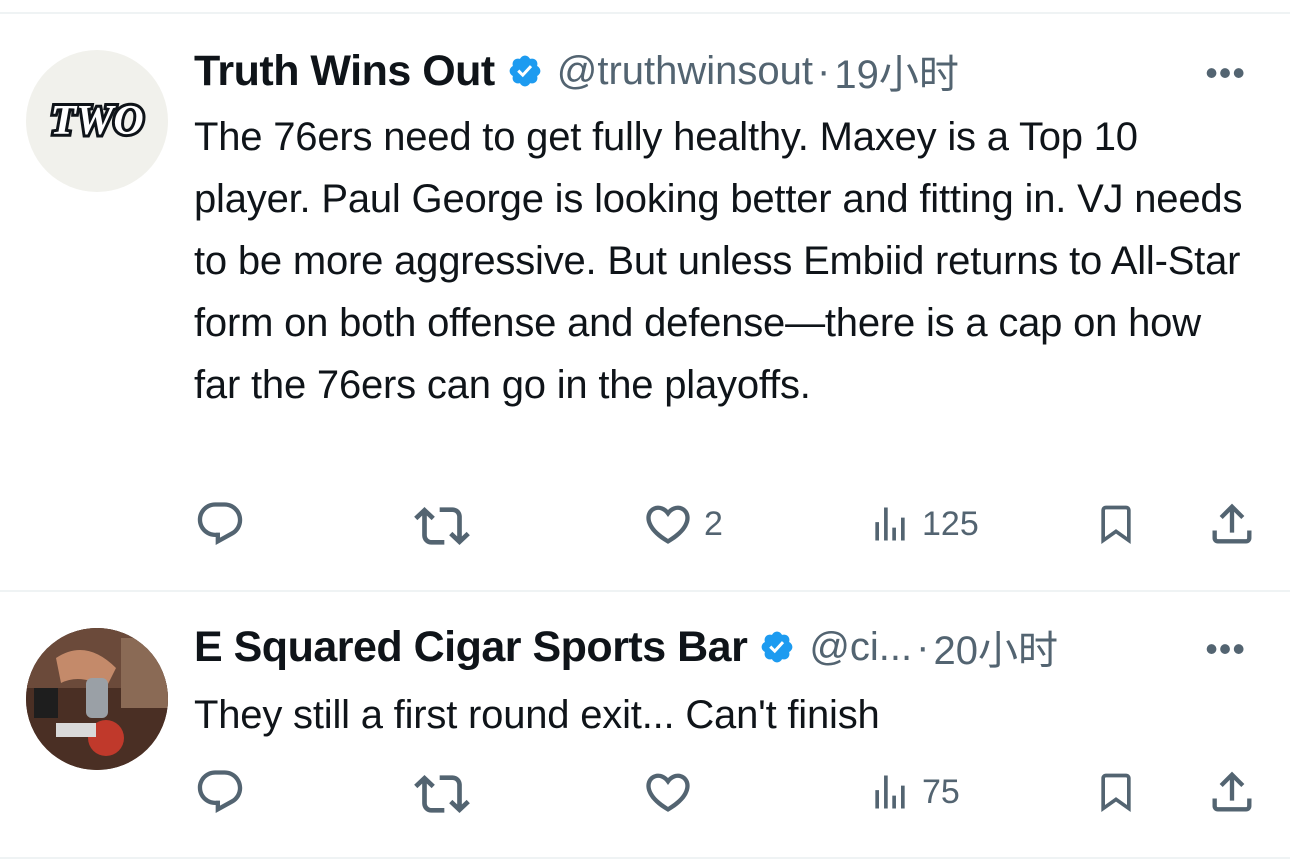 This screenshot has width=1290, height=861. I want to click on display-name: E Squared Cigar Sports Bar, so click(471, 647).